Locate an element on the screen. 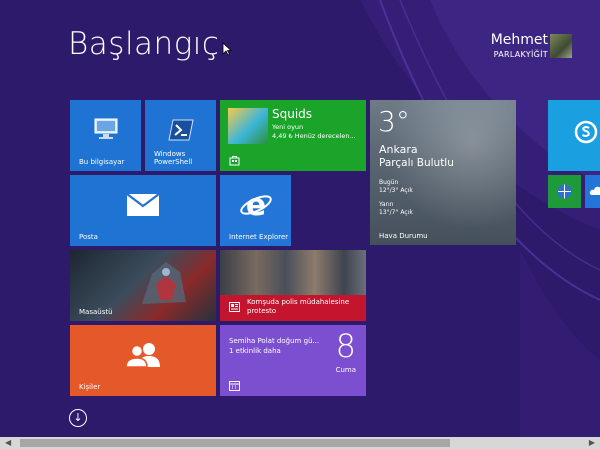  squids-game-thumbnail is located at coordinates (248, 126).